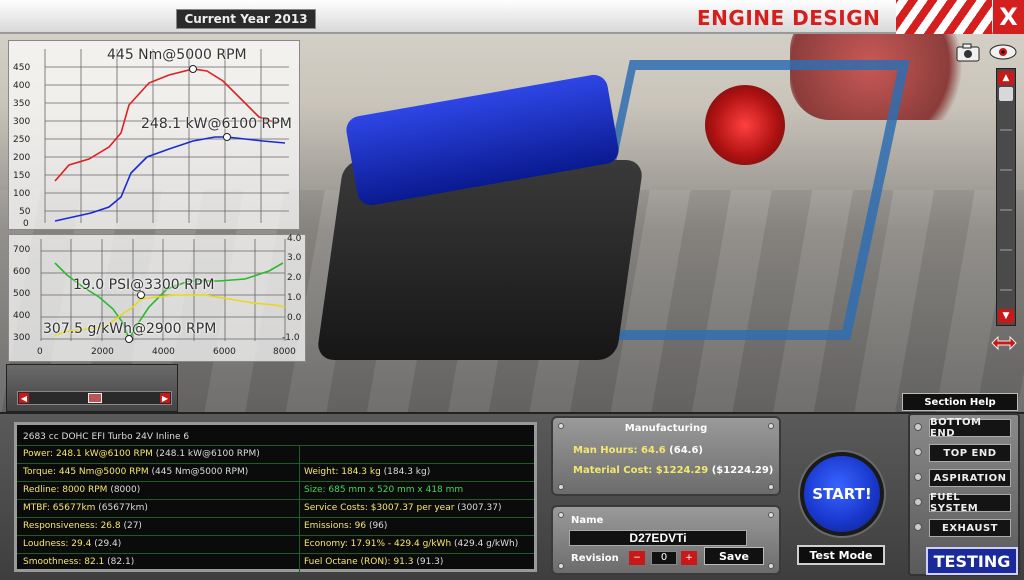 This screenshot has height=580, width=1024. Describe the element at coordinates (346, 526) in the screenshot. I see `stat-emissions: Emissions: 96 (96)` at that location.